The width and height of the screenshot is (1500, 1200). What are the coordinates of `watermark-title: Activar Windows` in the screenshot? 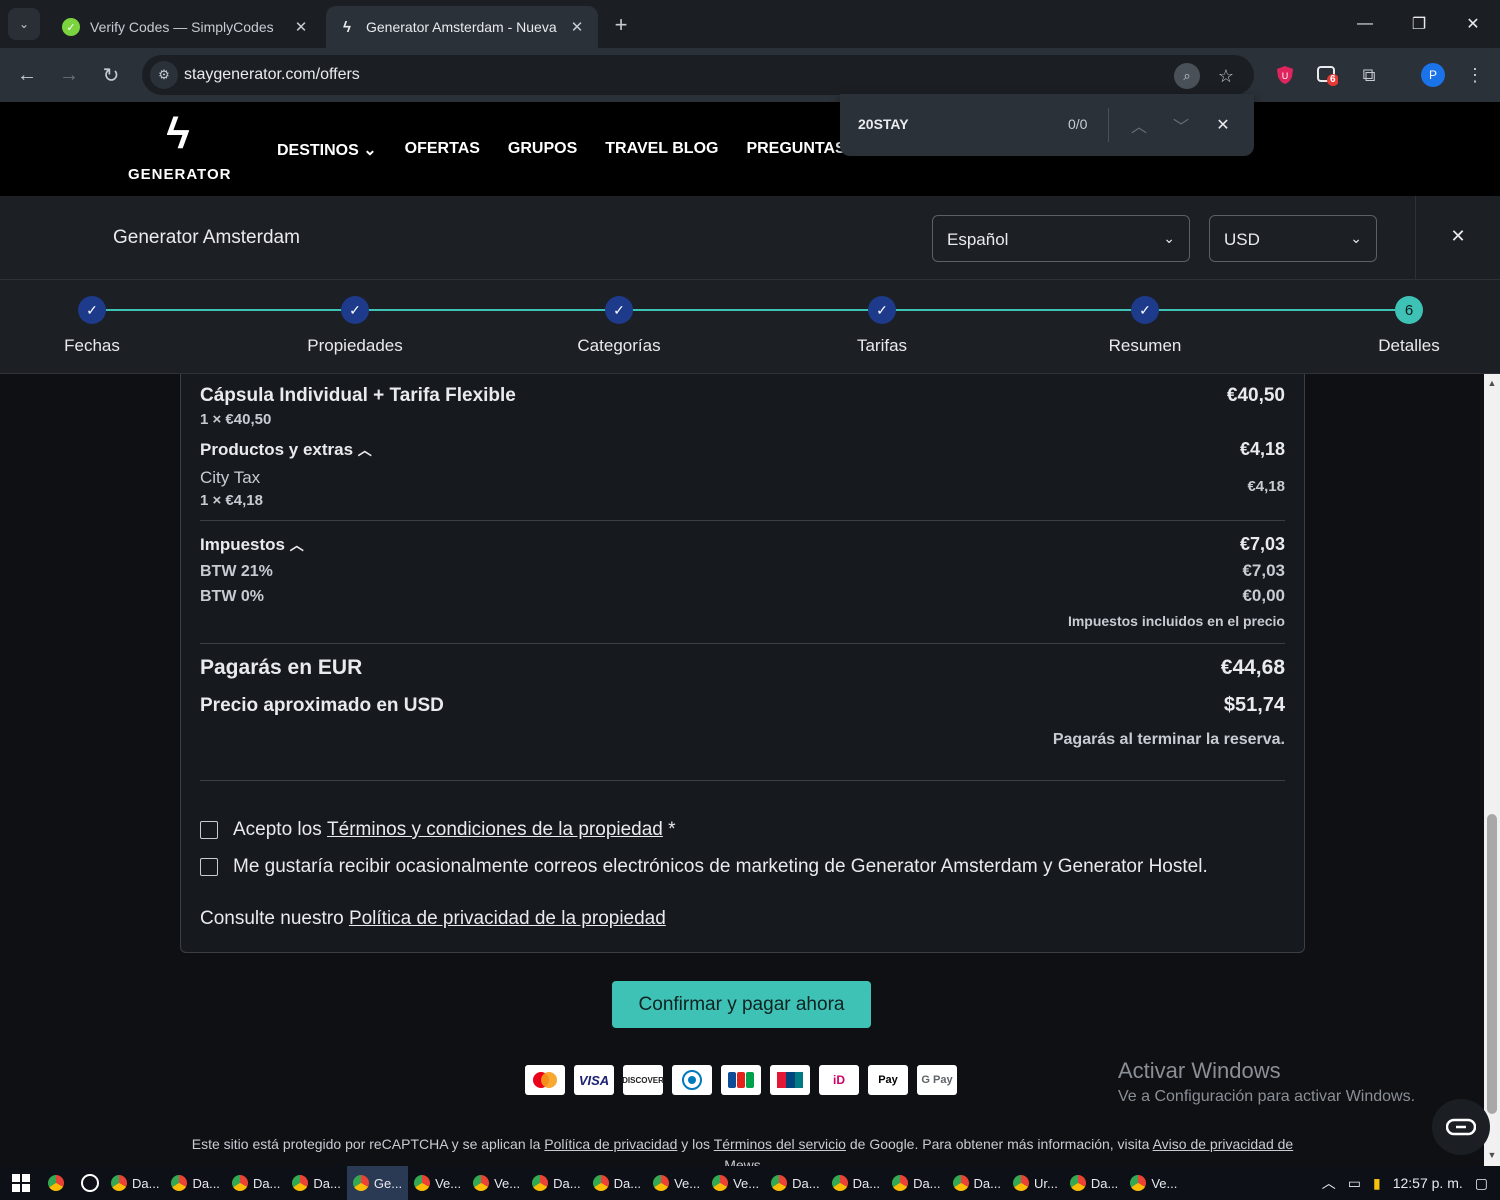 It's located at (1199, 1070).